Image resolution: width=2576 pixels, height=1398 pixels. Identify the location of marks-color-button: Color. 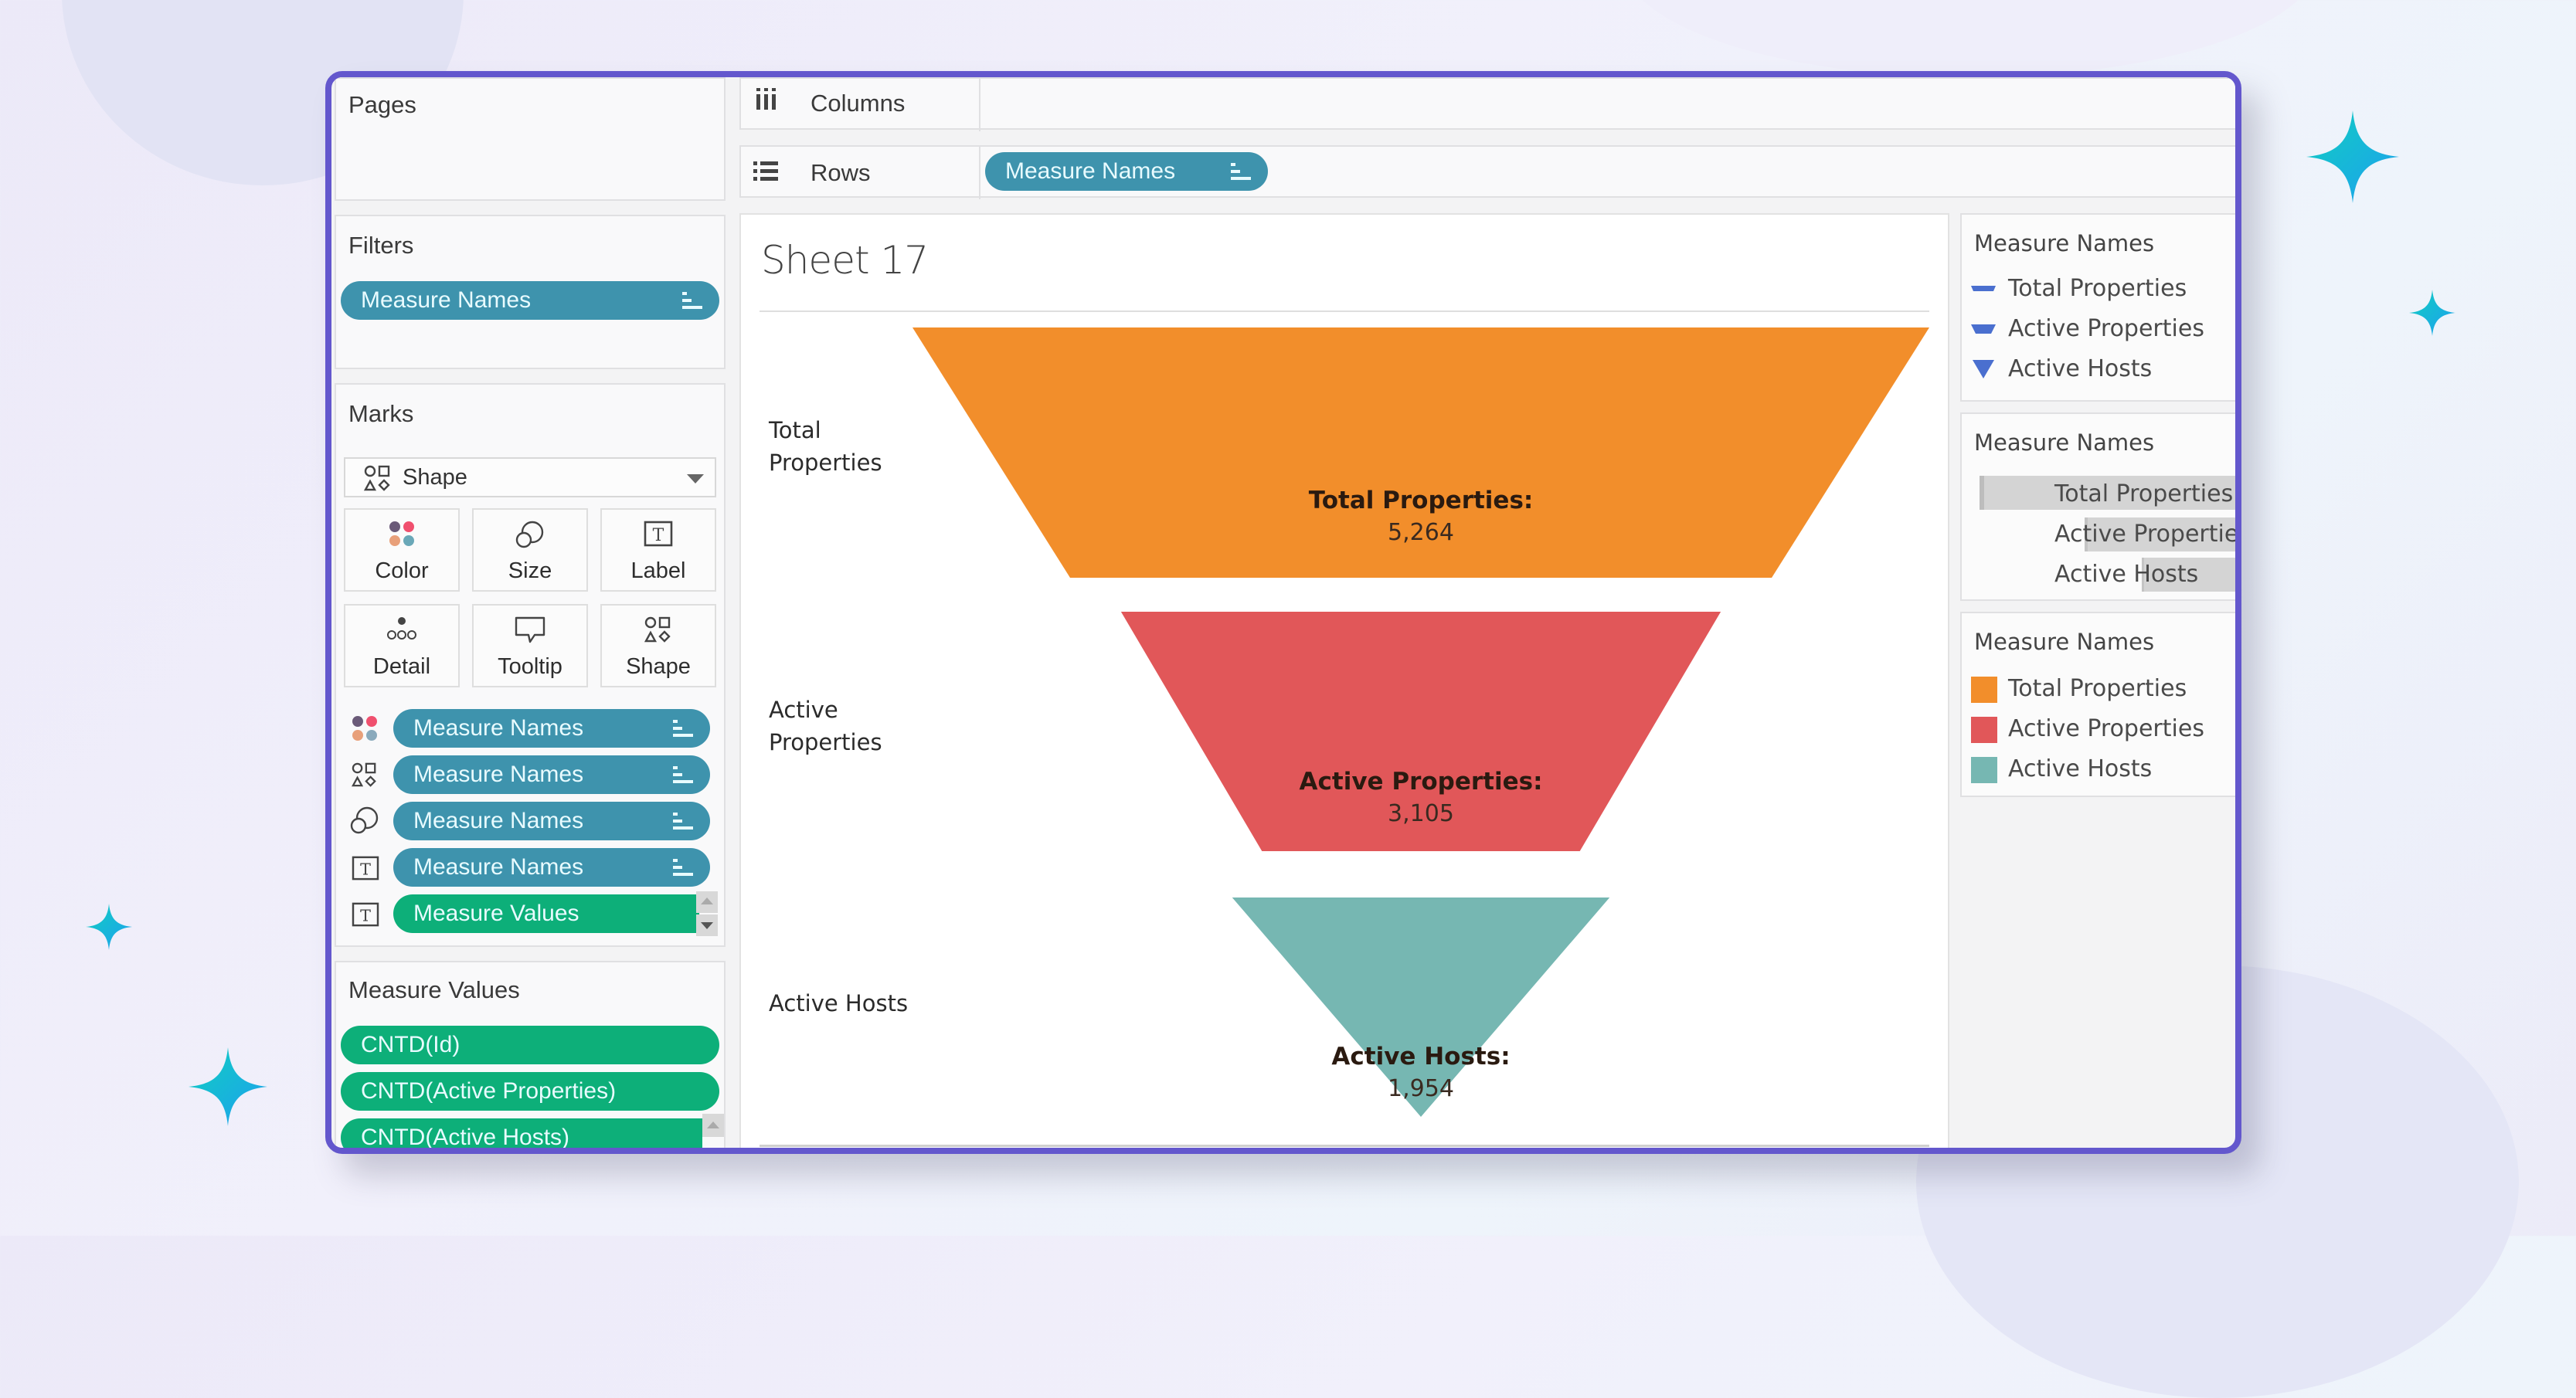
(402, 550).